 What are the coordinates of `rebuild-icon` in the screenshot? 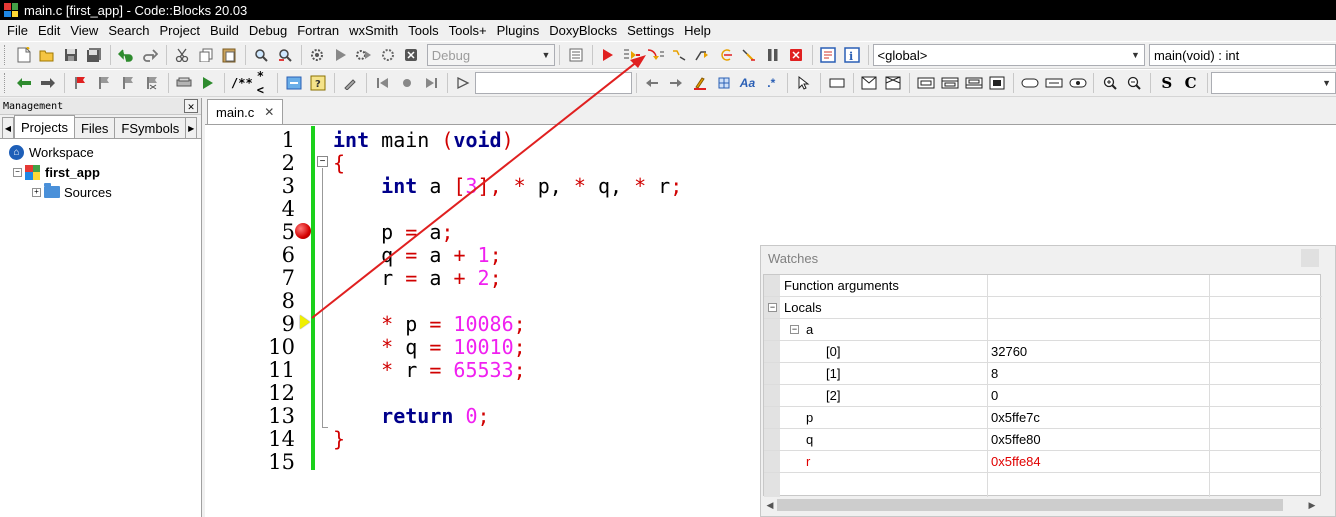 It's located at (387, 55).